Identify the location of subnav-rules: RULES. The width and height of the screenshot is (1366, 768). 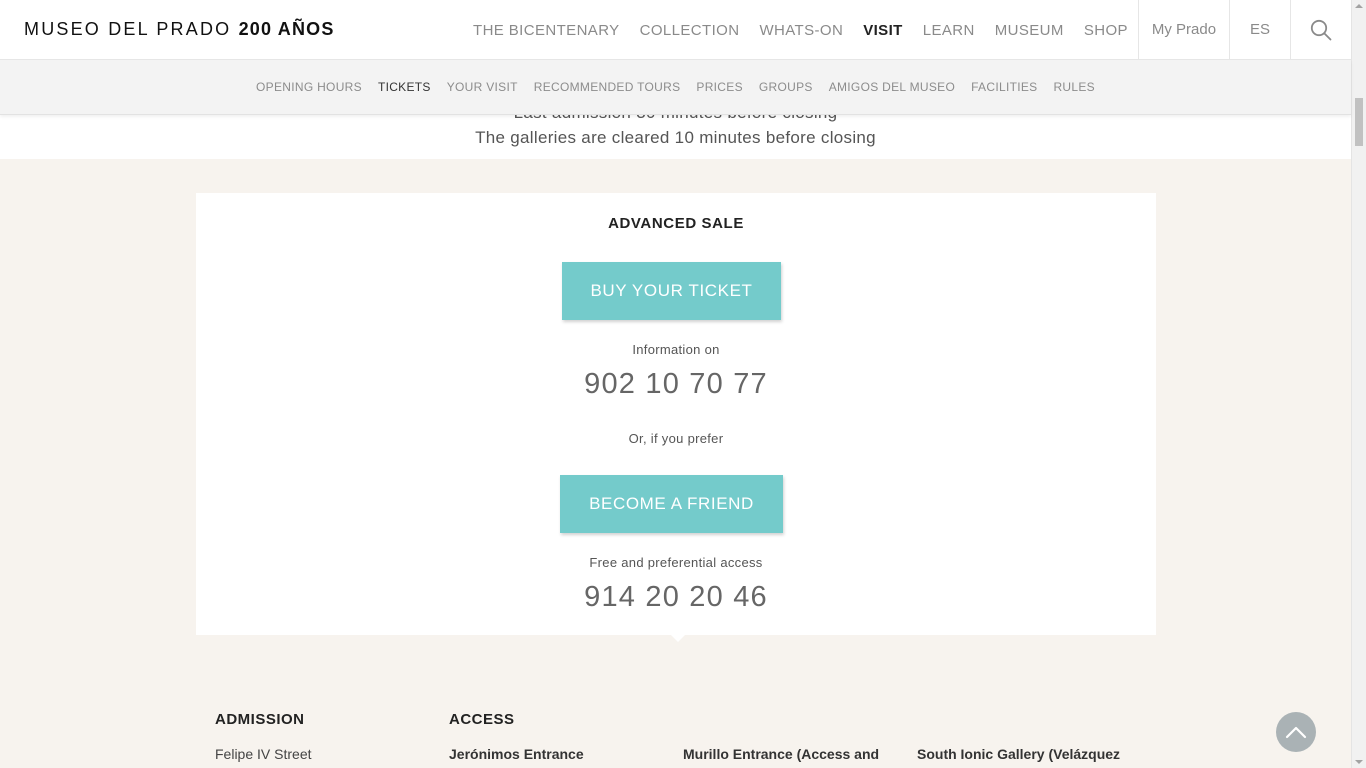
(1074, 87).